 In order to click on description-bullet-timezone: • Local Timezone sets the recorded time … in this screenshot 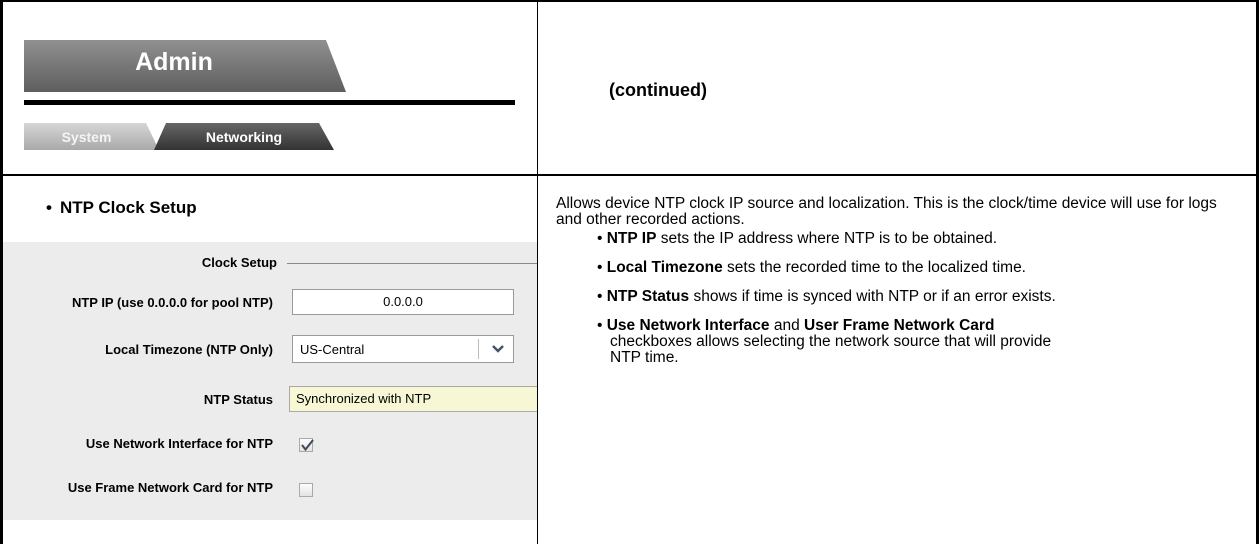, I will do `click(811, 267)`.